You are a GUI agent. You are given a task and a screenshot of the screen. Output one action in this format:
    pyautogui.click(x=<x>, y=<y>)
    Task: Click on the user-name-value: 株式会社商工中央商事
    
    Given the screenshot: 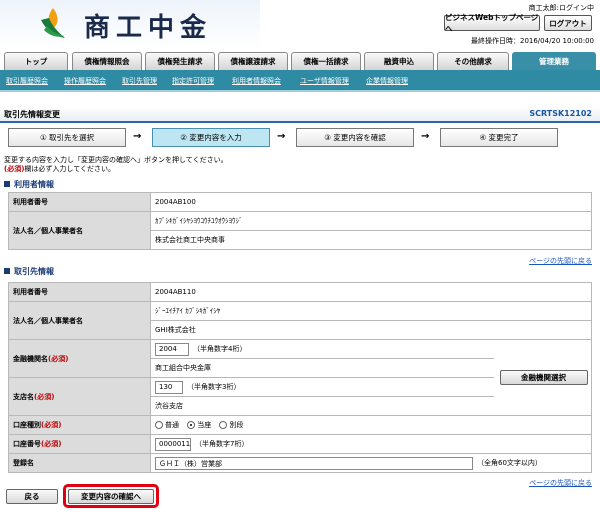 What is the action you would take?
    pyautogui.click(x=371, y=240)
    